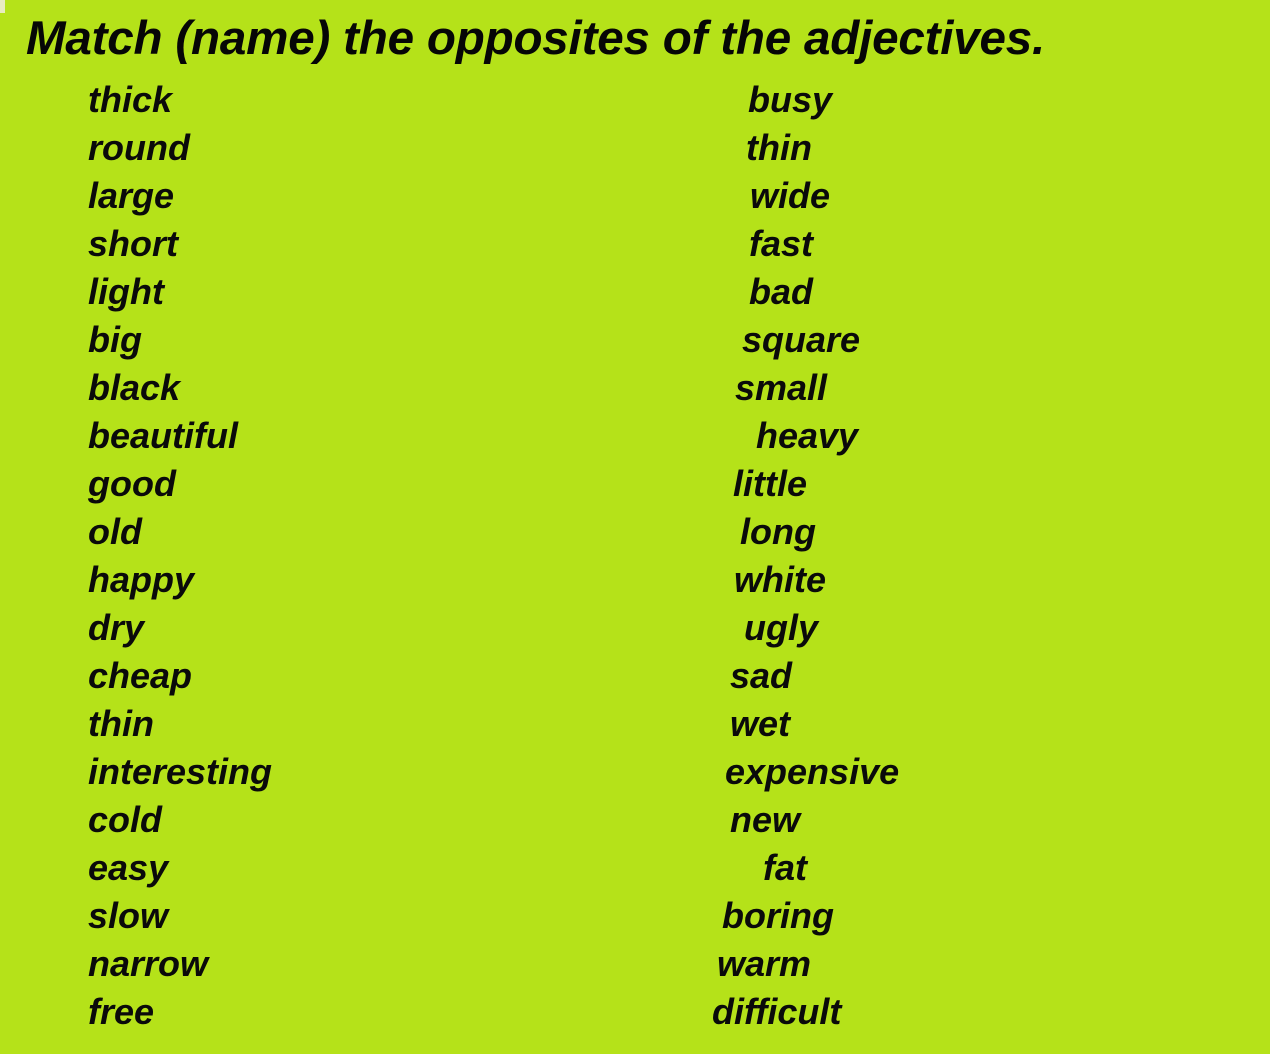 The image size is (1270, 1054). What do you see at coordinates (790, 99) in the screenshot?
I see `word-label: busy` at bounding box center [790, 99].